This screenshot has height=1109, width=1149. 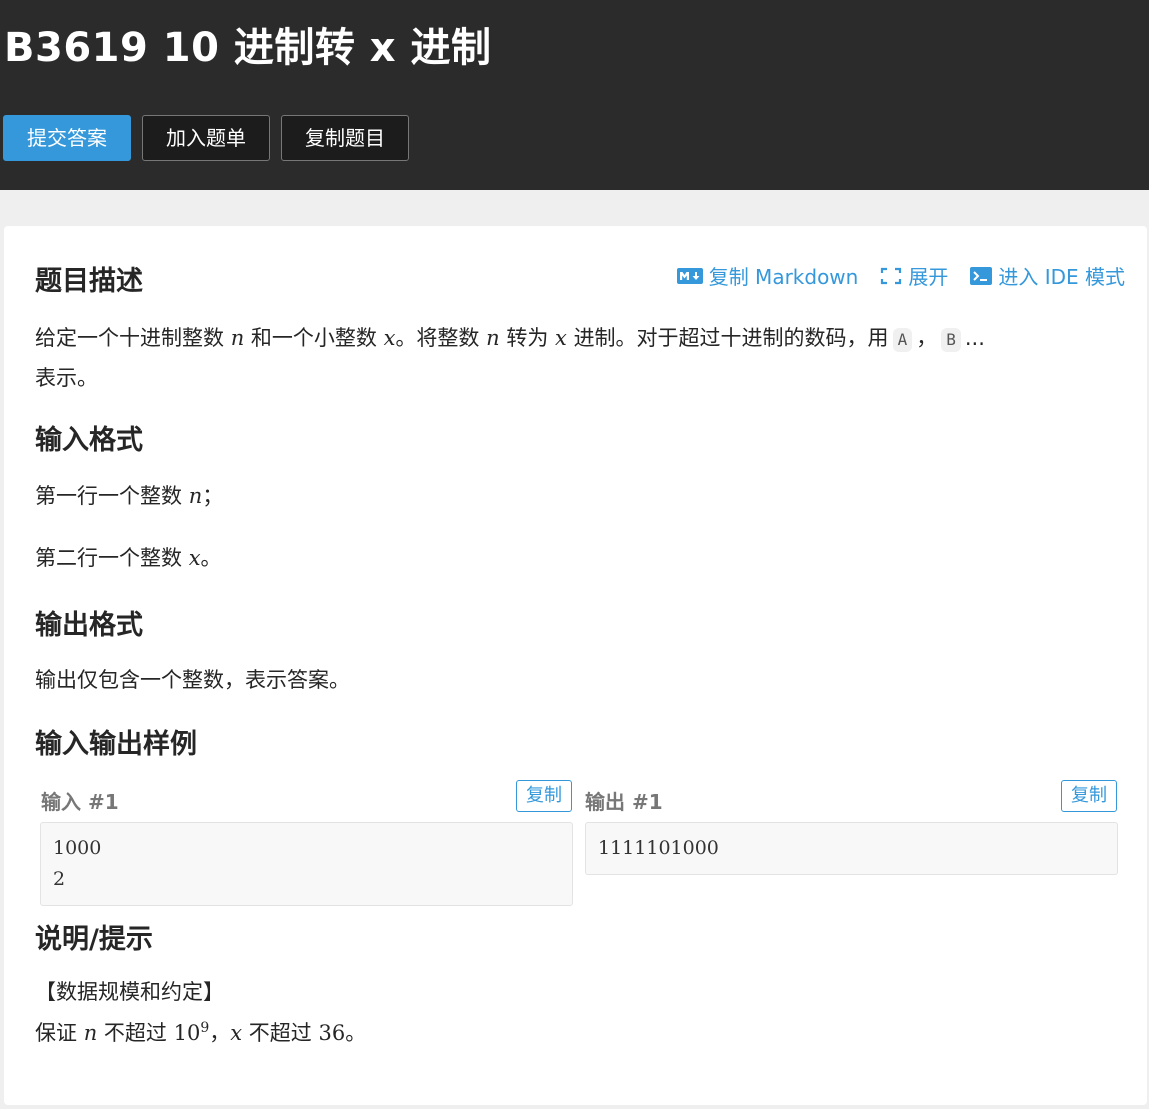 What do you see at coordinates (89, 625) in the screenshot?
I see `output-format-heading: 输出格式` at bounding box center [89, 625].